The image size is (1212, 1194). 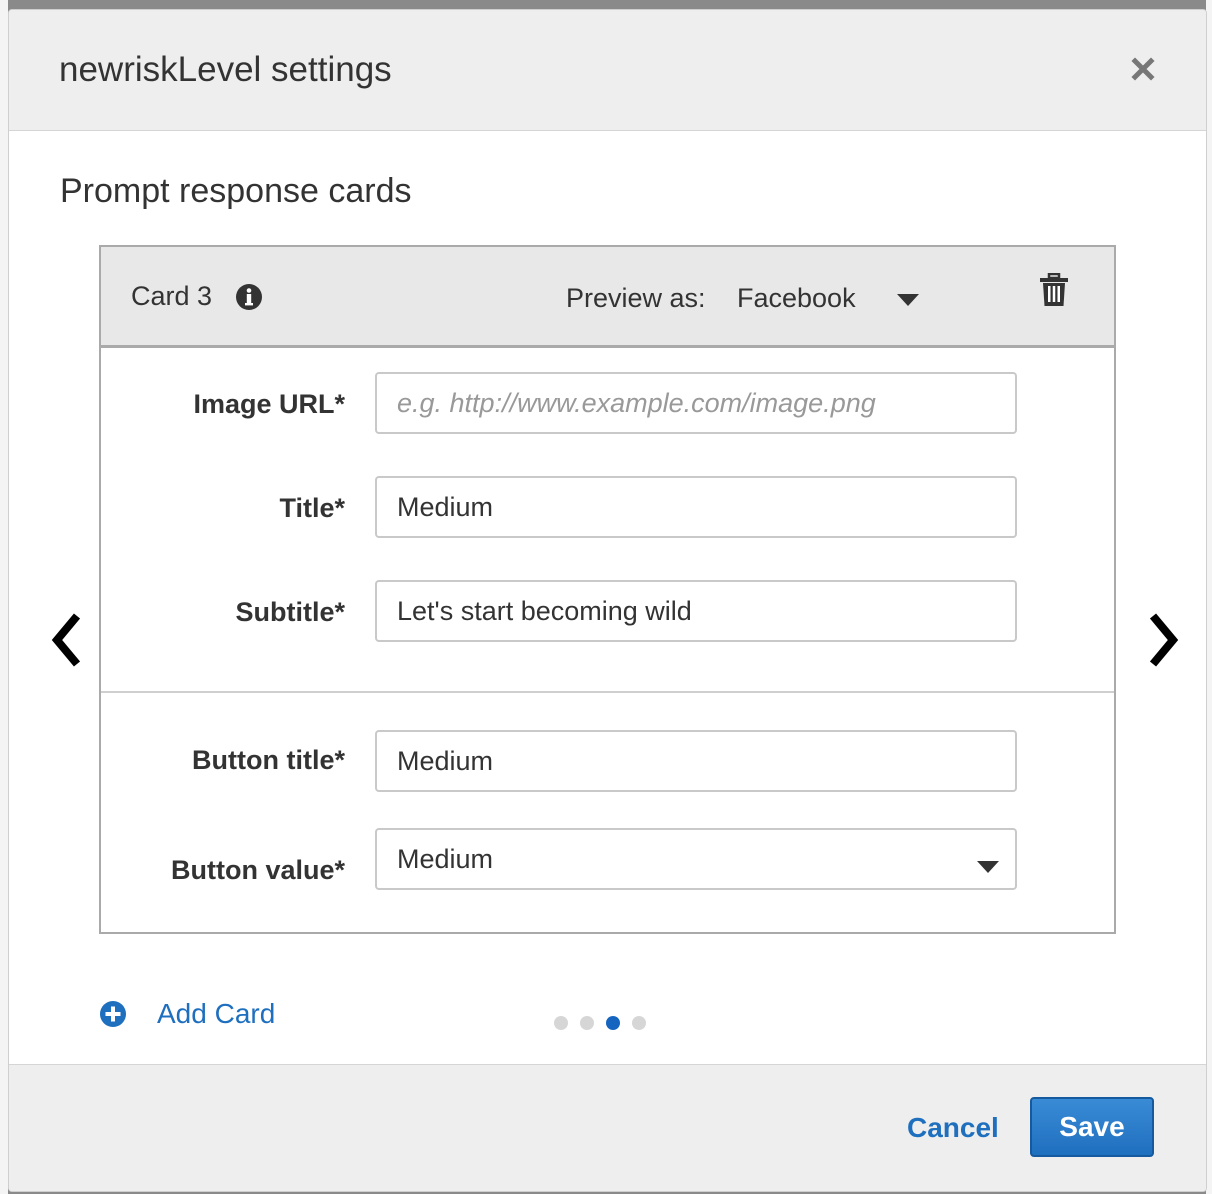 I want to click on modal-title: newriskLevel settings, so click(x=225, y=69).